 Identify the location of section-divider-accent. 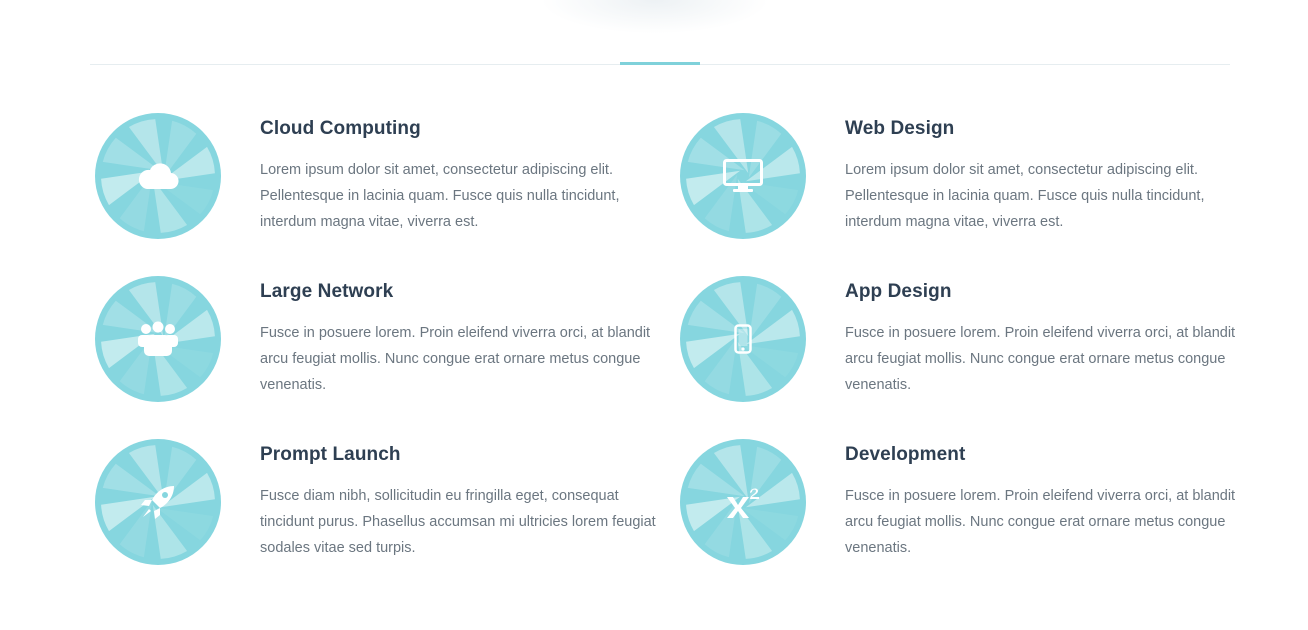
(660, 63).